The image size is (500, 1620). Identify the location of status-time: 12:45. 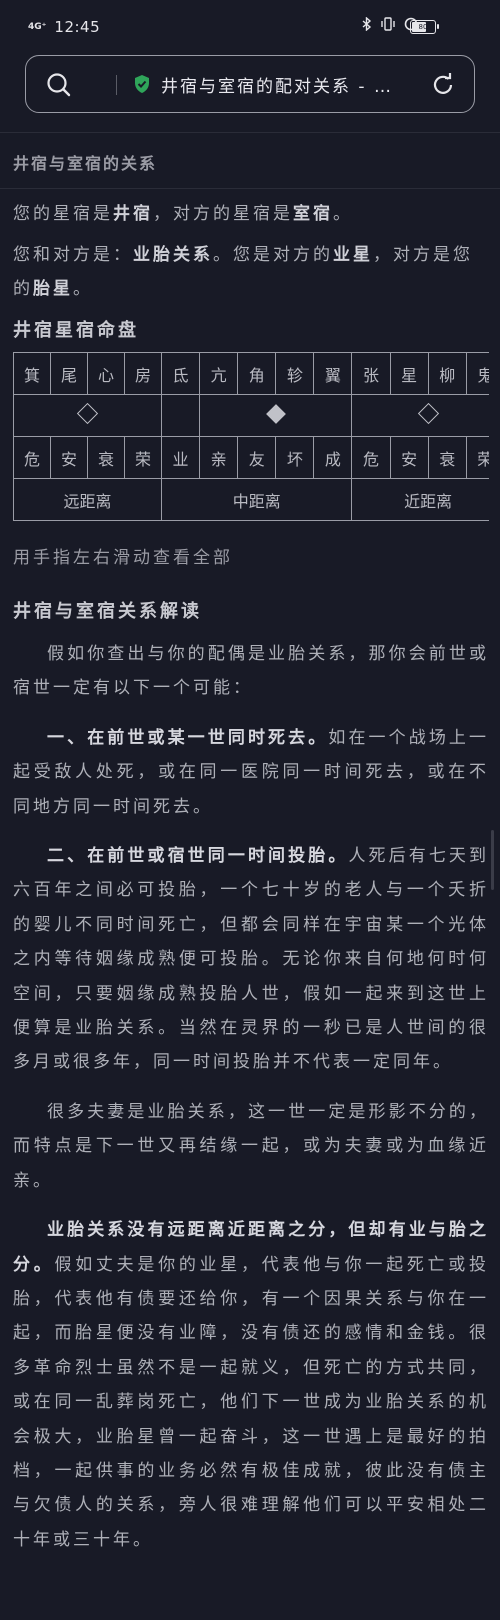
(77, 27).